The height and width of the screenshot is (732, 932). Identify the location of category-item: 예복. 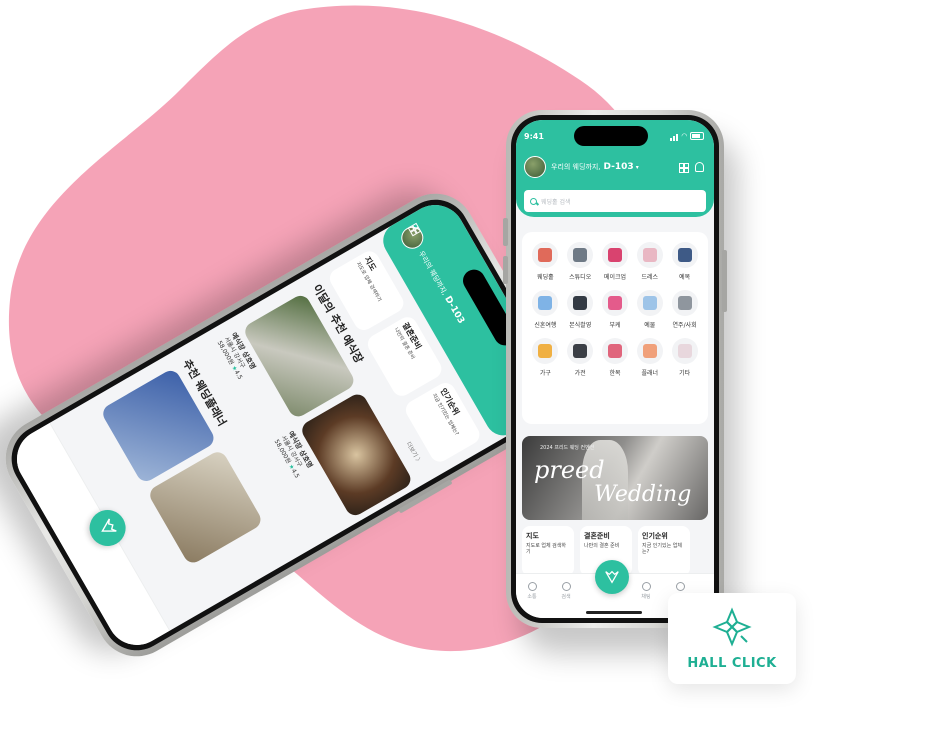
(684, 261).